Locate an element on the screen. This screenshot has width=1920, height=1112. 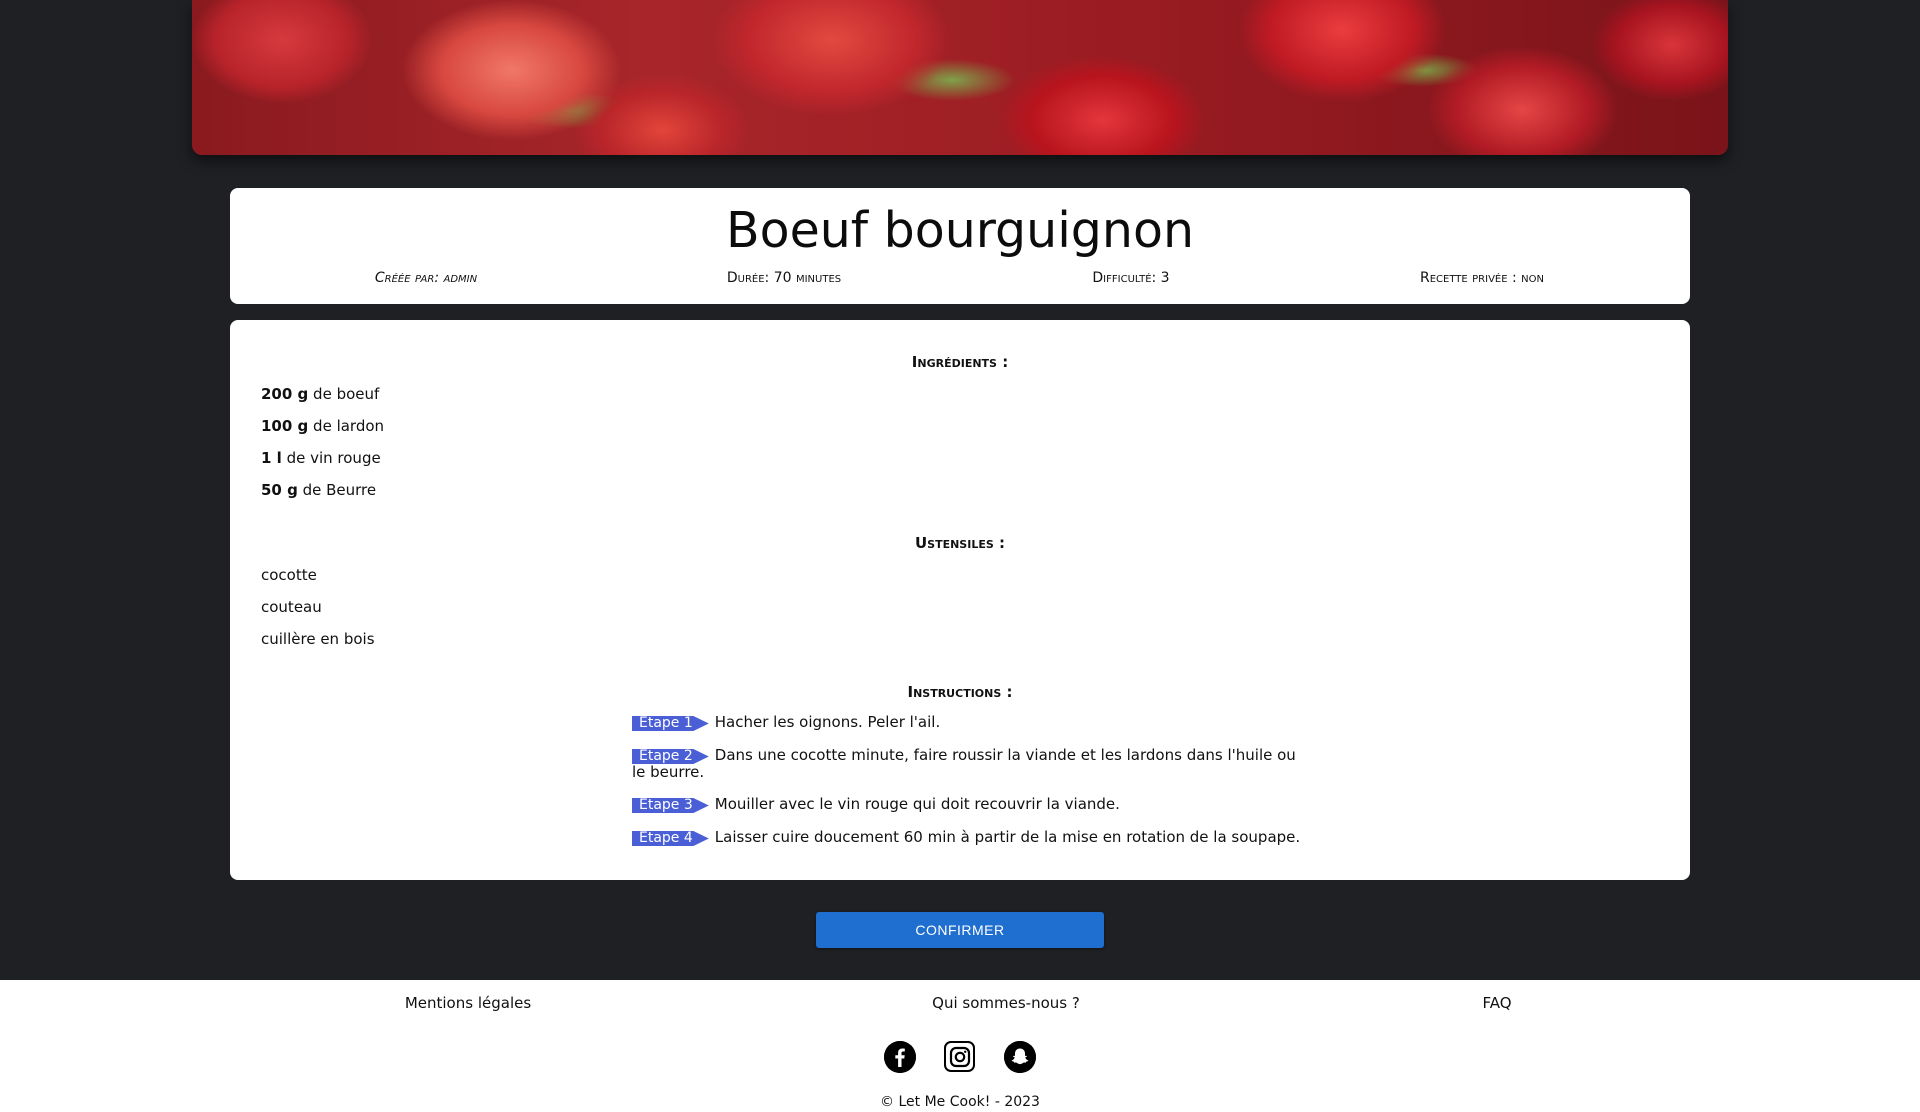
utensils-title: Ustensiles : is located at coordinates (959, 543).